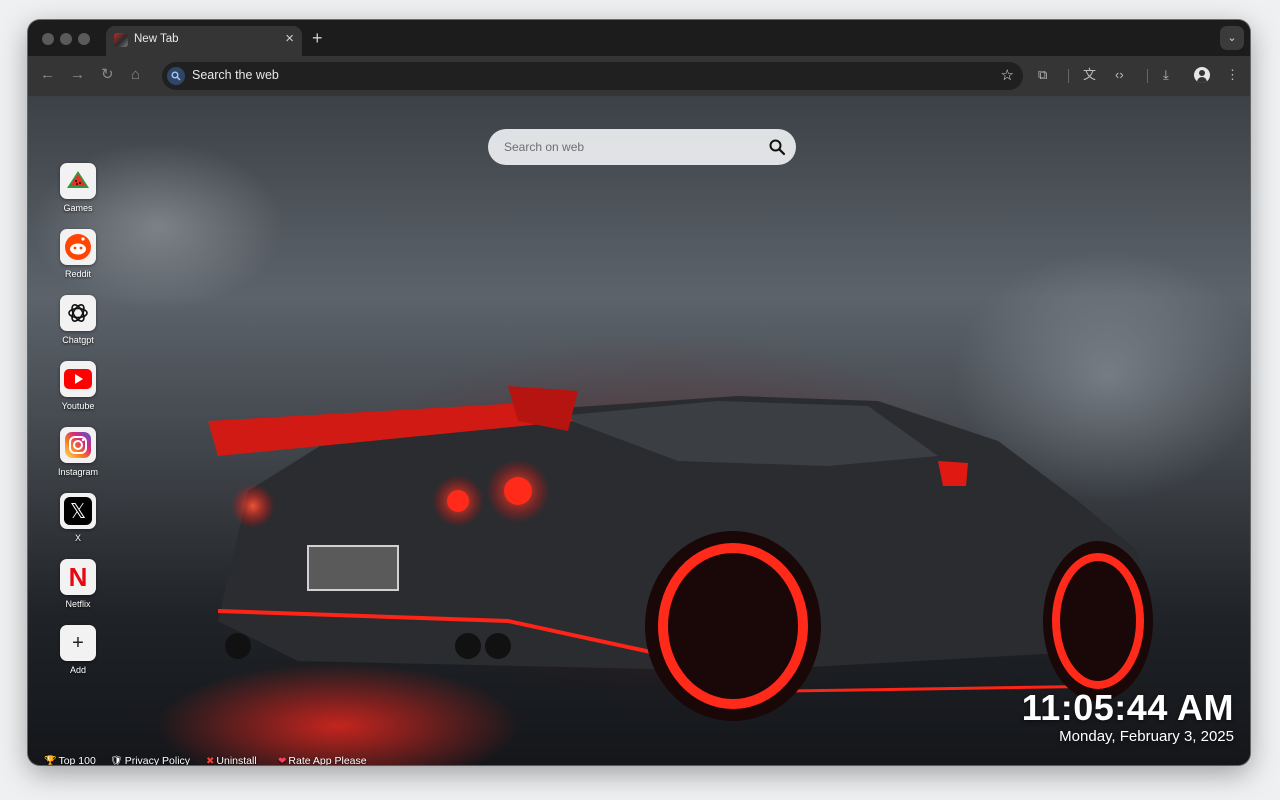 This screenshot has width=1280, height=800. Describe the element at coordinates (77, 75) in the screenshot. I see `forward-button: →` at that location.